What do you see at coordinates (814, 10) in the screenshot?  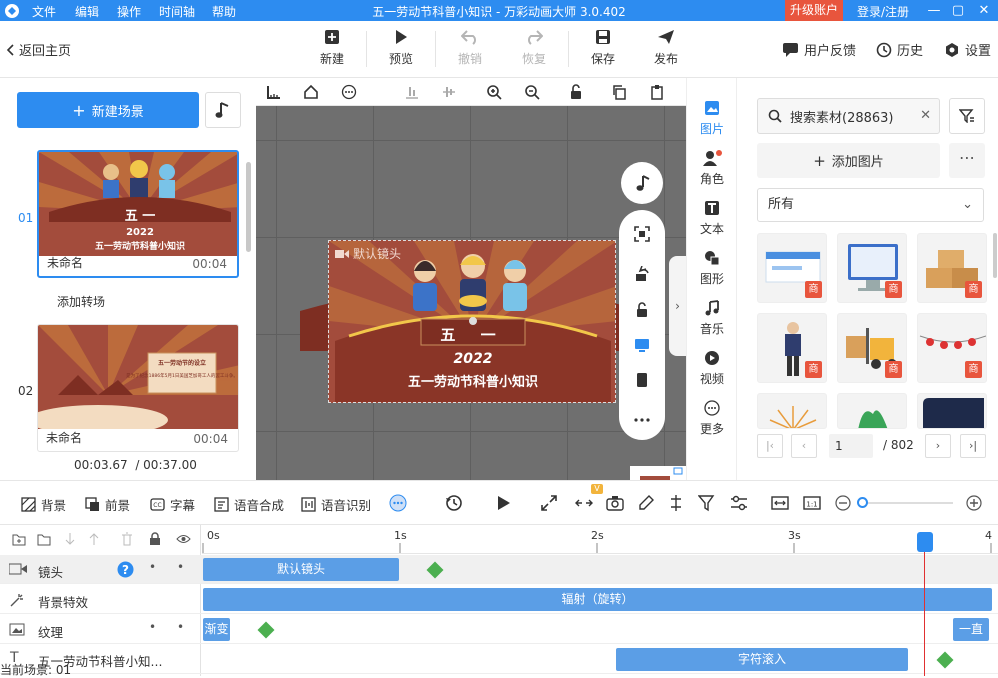 I see `upgrade-button: 升级账户` at bounding box center [814, 10].